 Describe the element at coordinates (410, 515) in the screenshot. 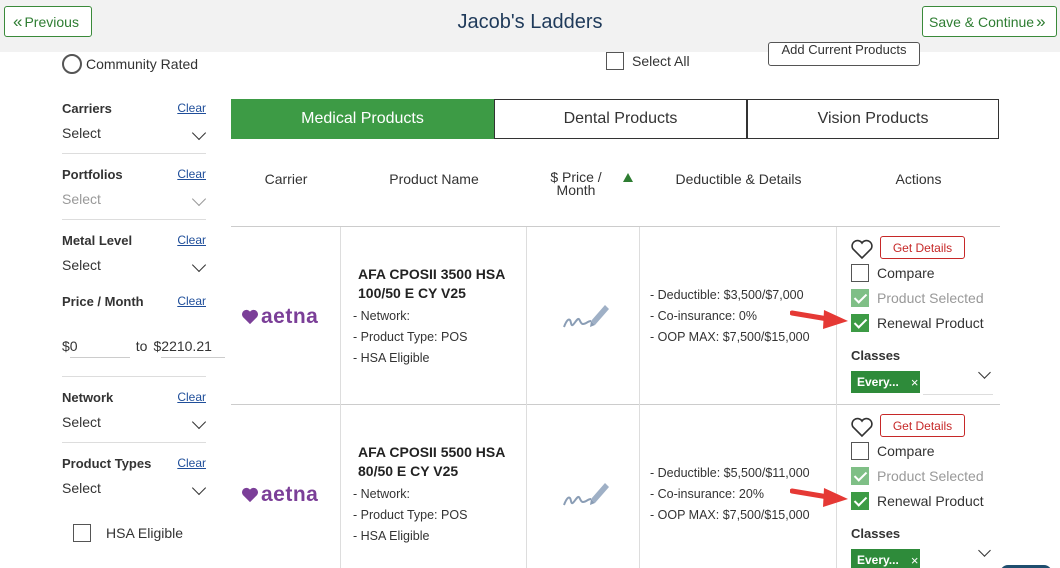

I see `detail-line: - Product Type: POS` at that location.